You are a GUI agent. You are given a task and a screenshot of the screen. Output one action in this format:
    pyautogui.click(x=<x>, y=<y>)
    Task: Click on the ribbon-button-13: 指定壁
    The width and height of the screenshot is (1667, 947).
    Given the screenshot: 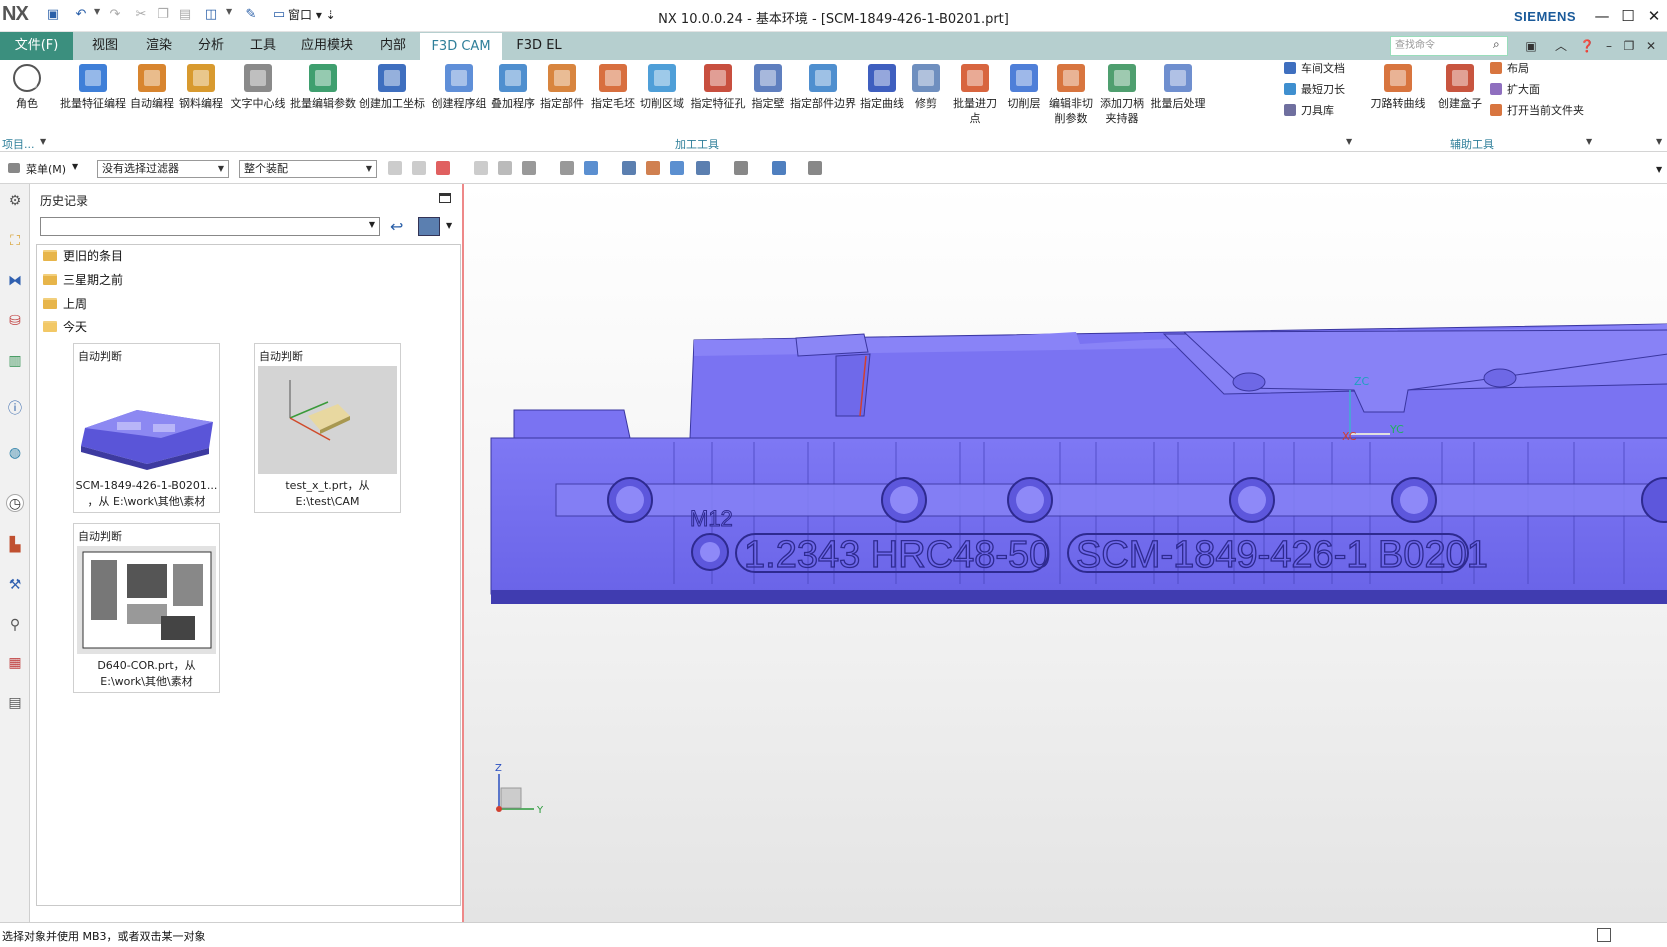 What is the action you would take?
    pyautogui.click(x=768, y=97)
    